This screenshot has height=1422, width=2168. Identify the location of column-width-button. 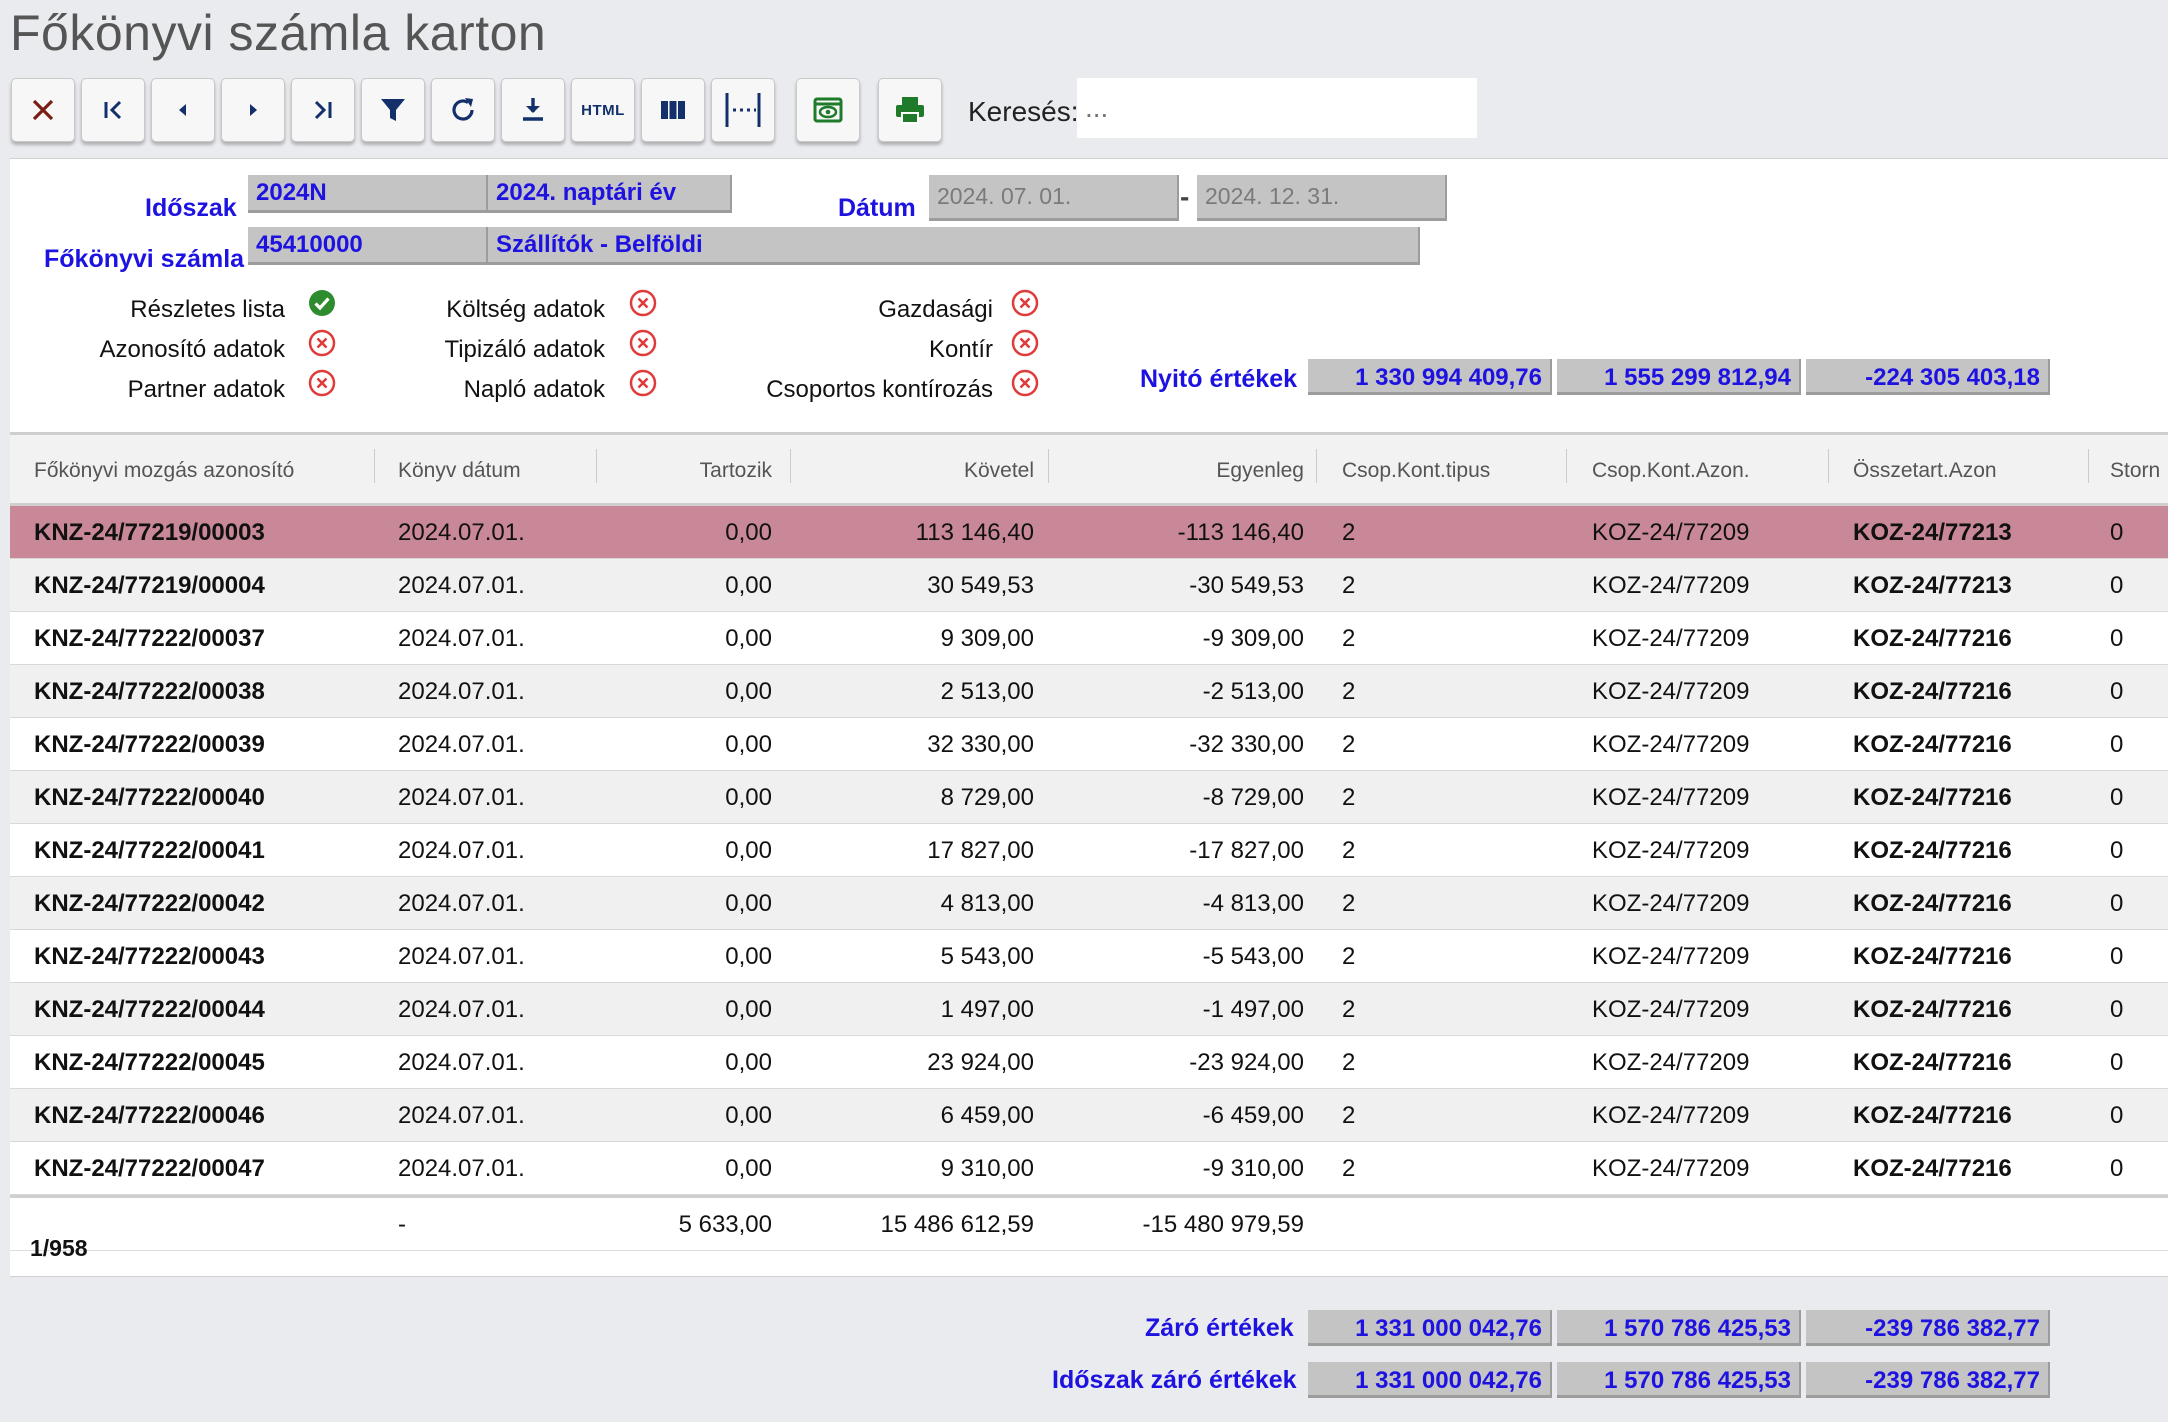
(743, 110).